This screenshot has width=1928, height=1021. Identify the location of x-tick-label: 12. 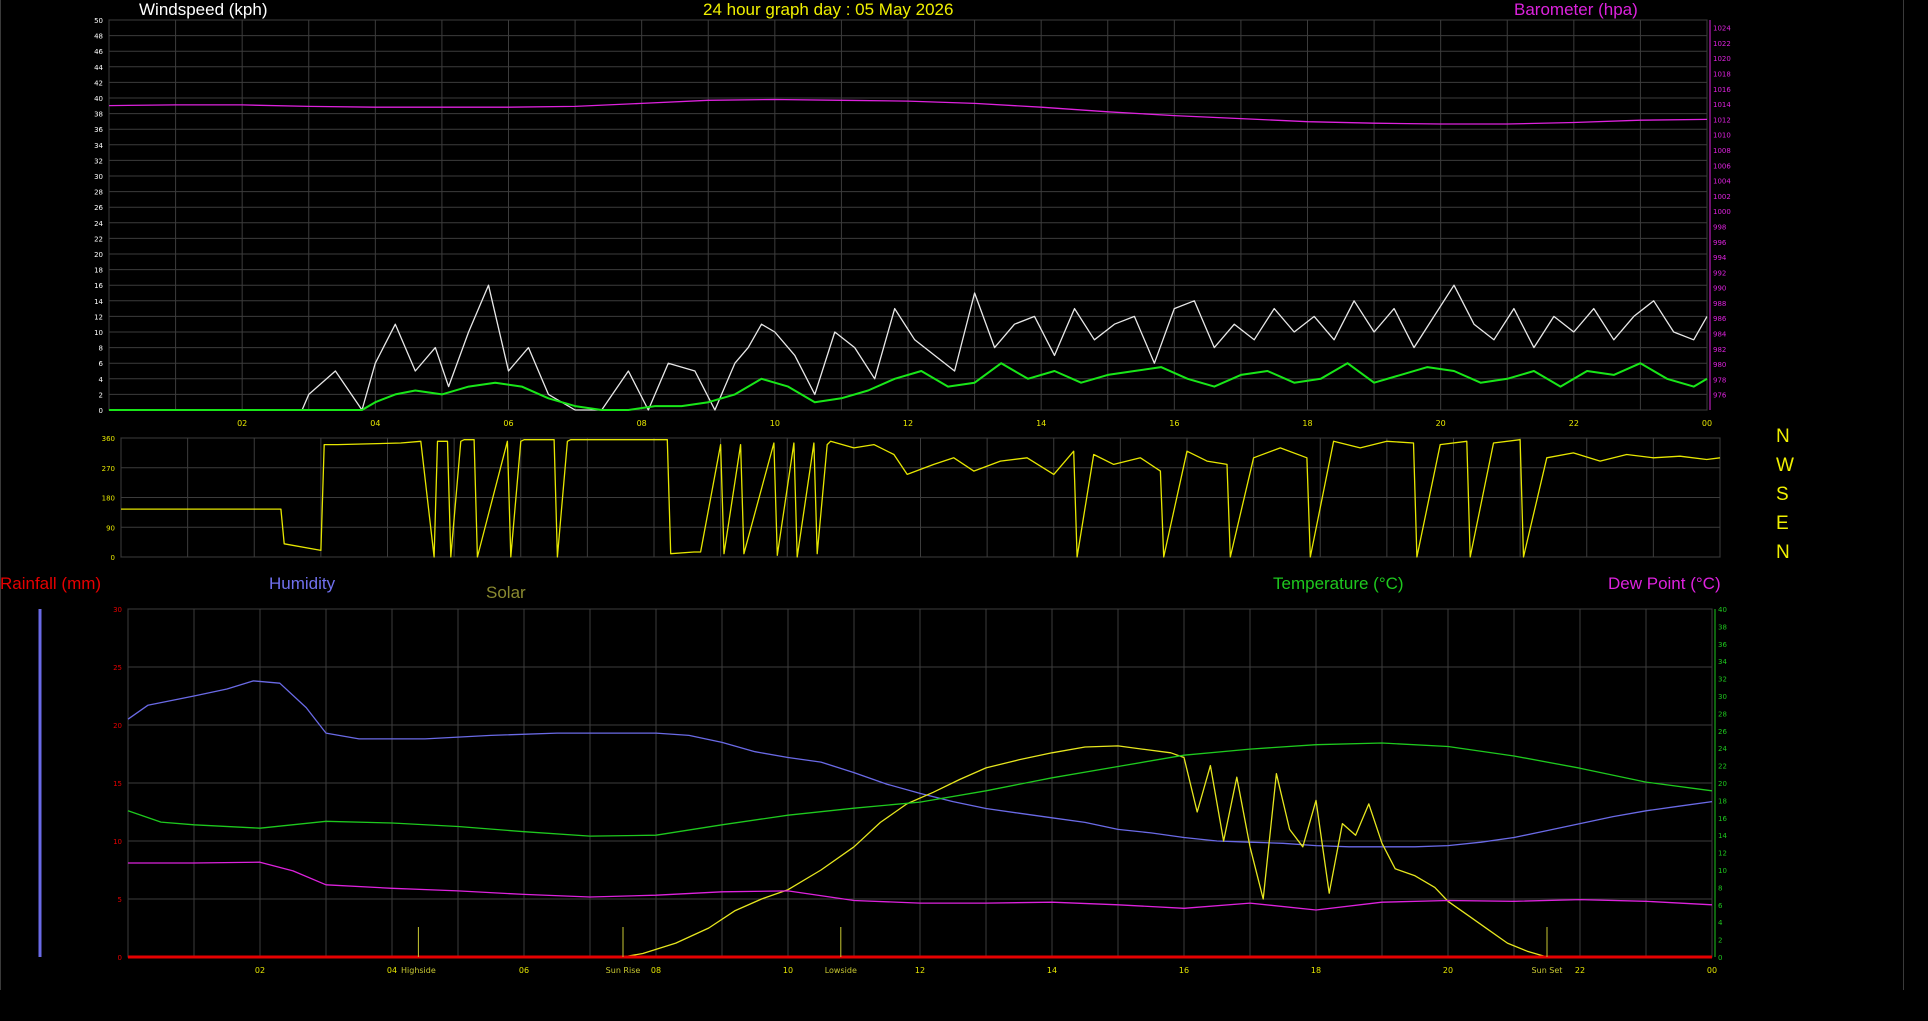
(908, 423).